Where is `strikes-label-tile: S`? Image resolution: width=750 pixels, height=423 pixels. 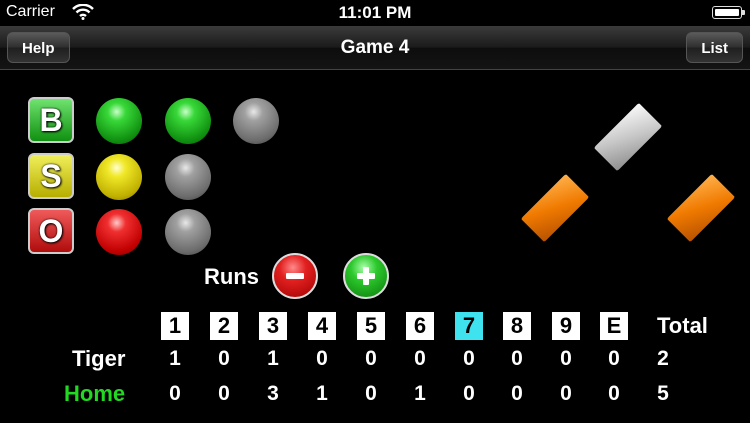 strikes-label-tile: S is located at coordinates (51, 176).